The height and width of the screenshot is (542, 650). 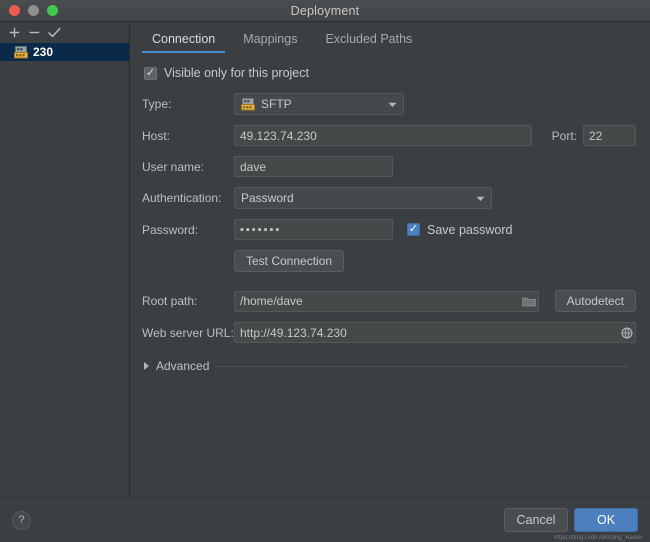 I want to click on root-path-value: /home/dave, so click(x=271, y=301).